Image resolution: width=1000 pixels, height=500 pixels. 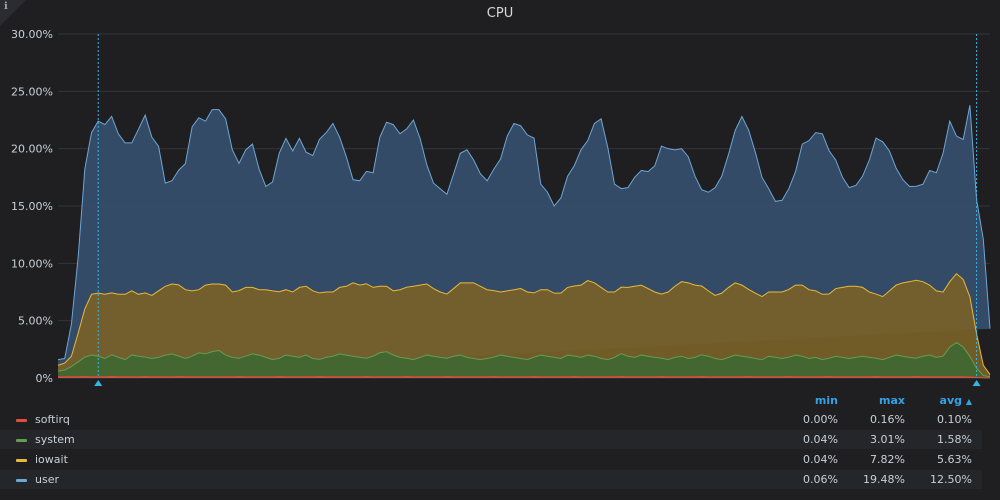 What do you see at coordinates (491, 459) in the screenshot?
I see `legend-row-iowait: iowait 0.04% 7.82% 5.63%` at bounding box center [491, 459].